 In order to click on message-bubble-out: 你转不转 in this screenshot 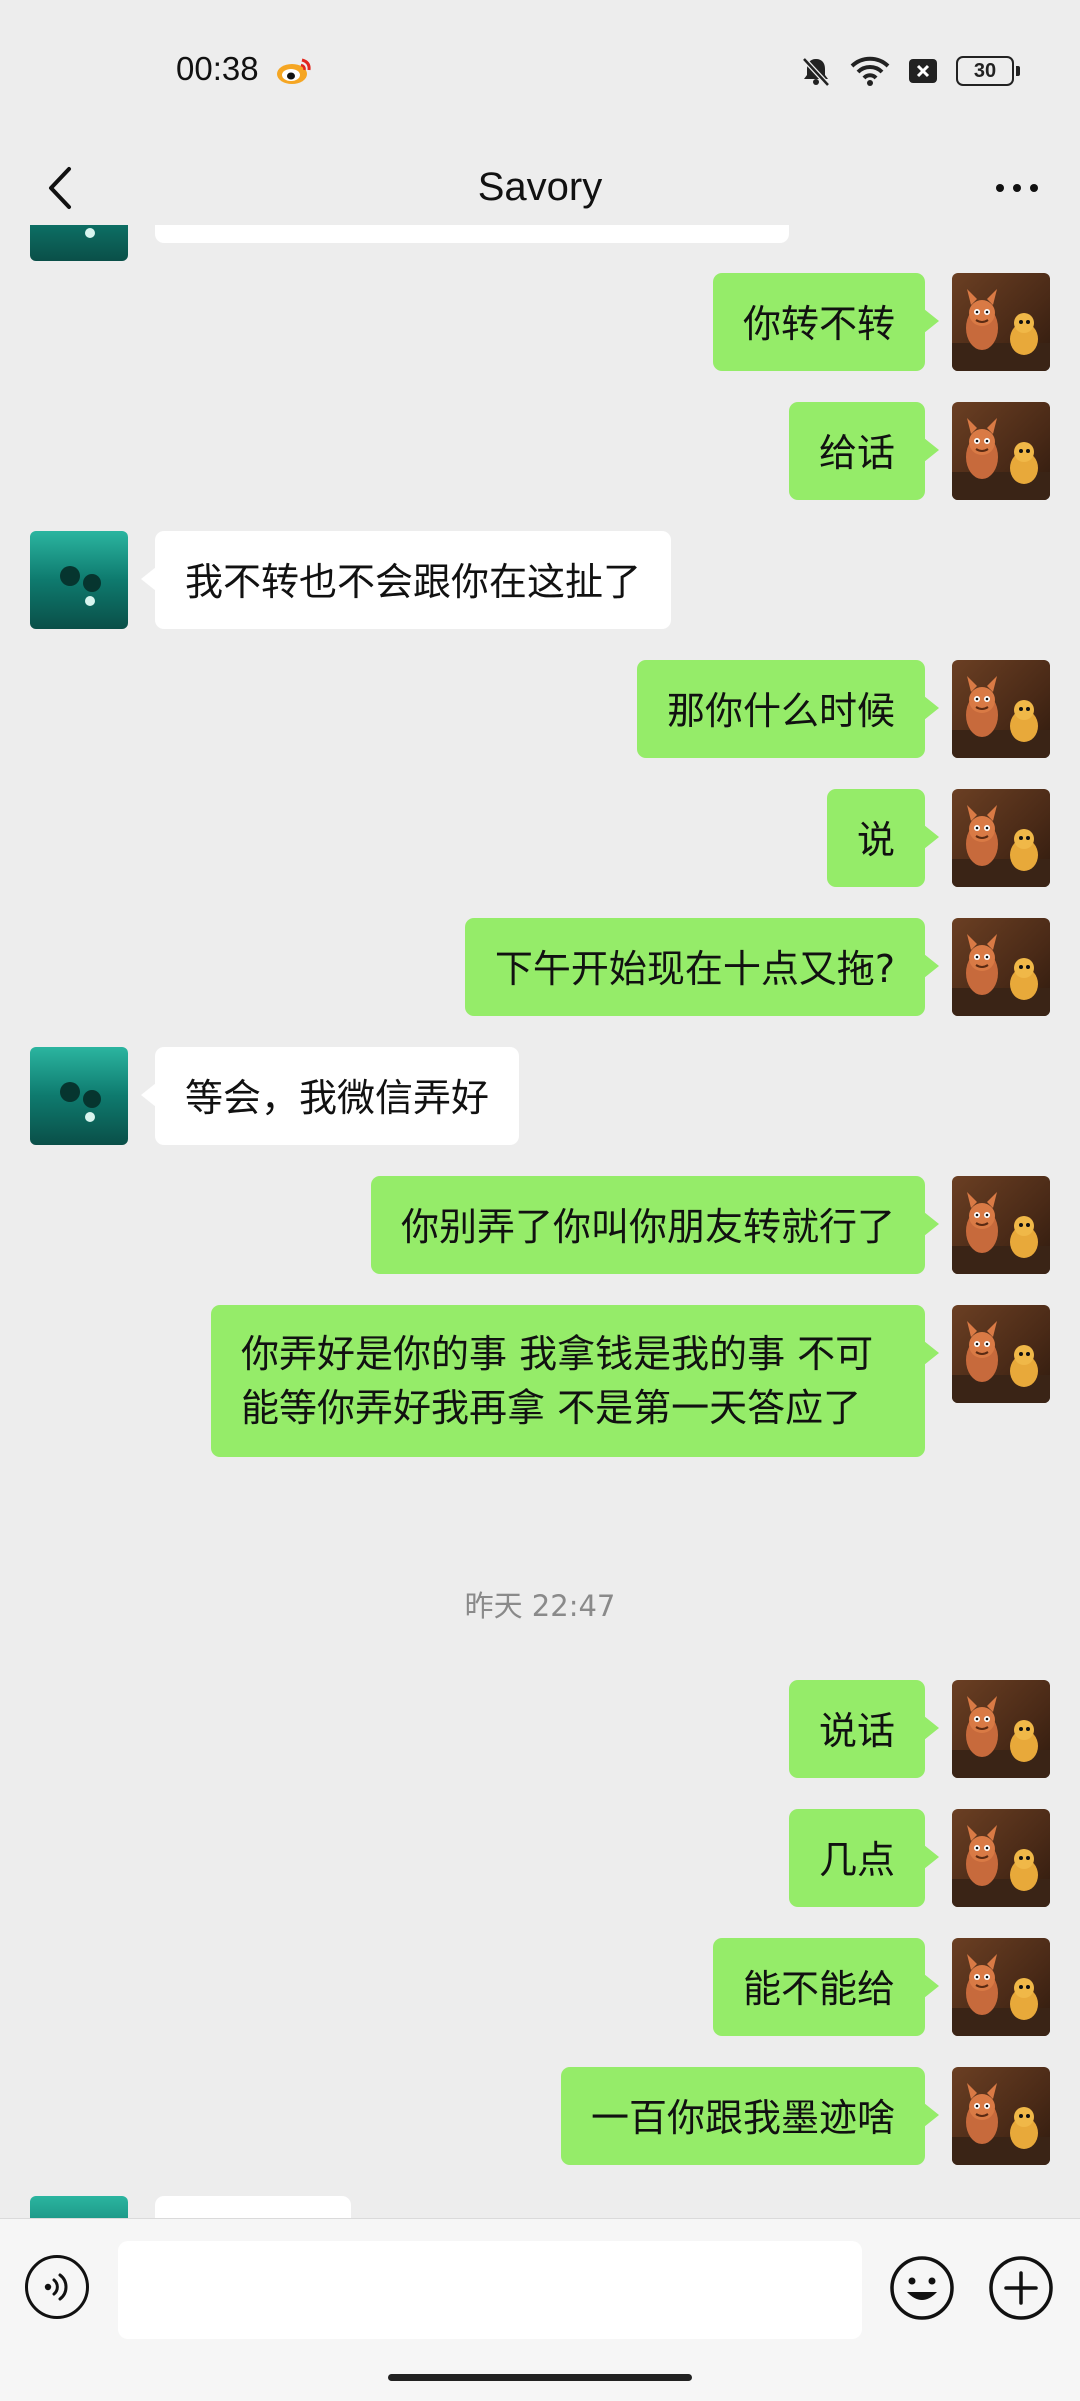, I will do `click(826, 322)`.